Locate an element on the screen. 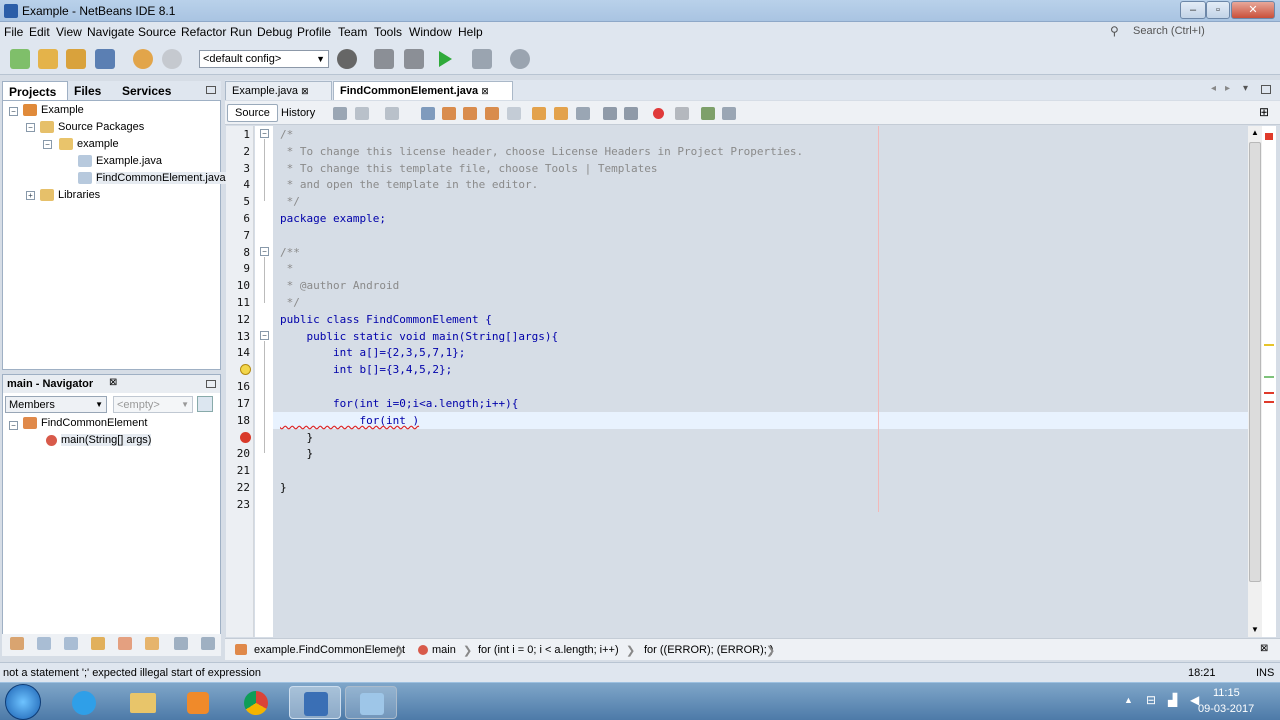 This screenshot has width=1280, height=720. media-player-icon is located at coordinates (198, 702).